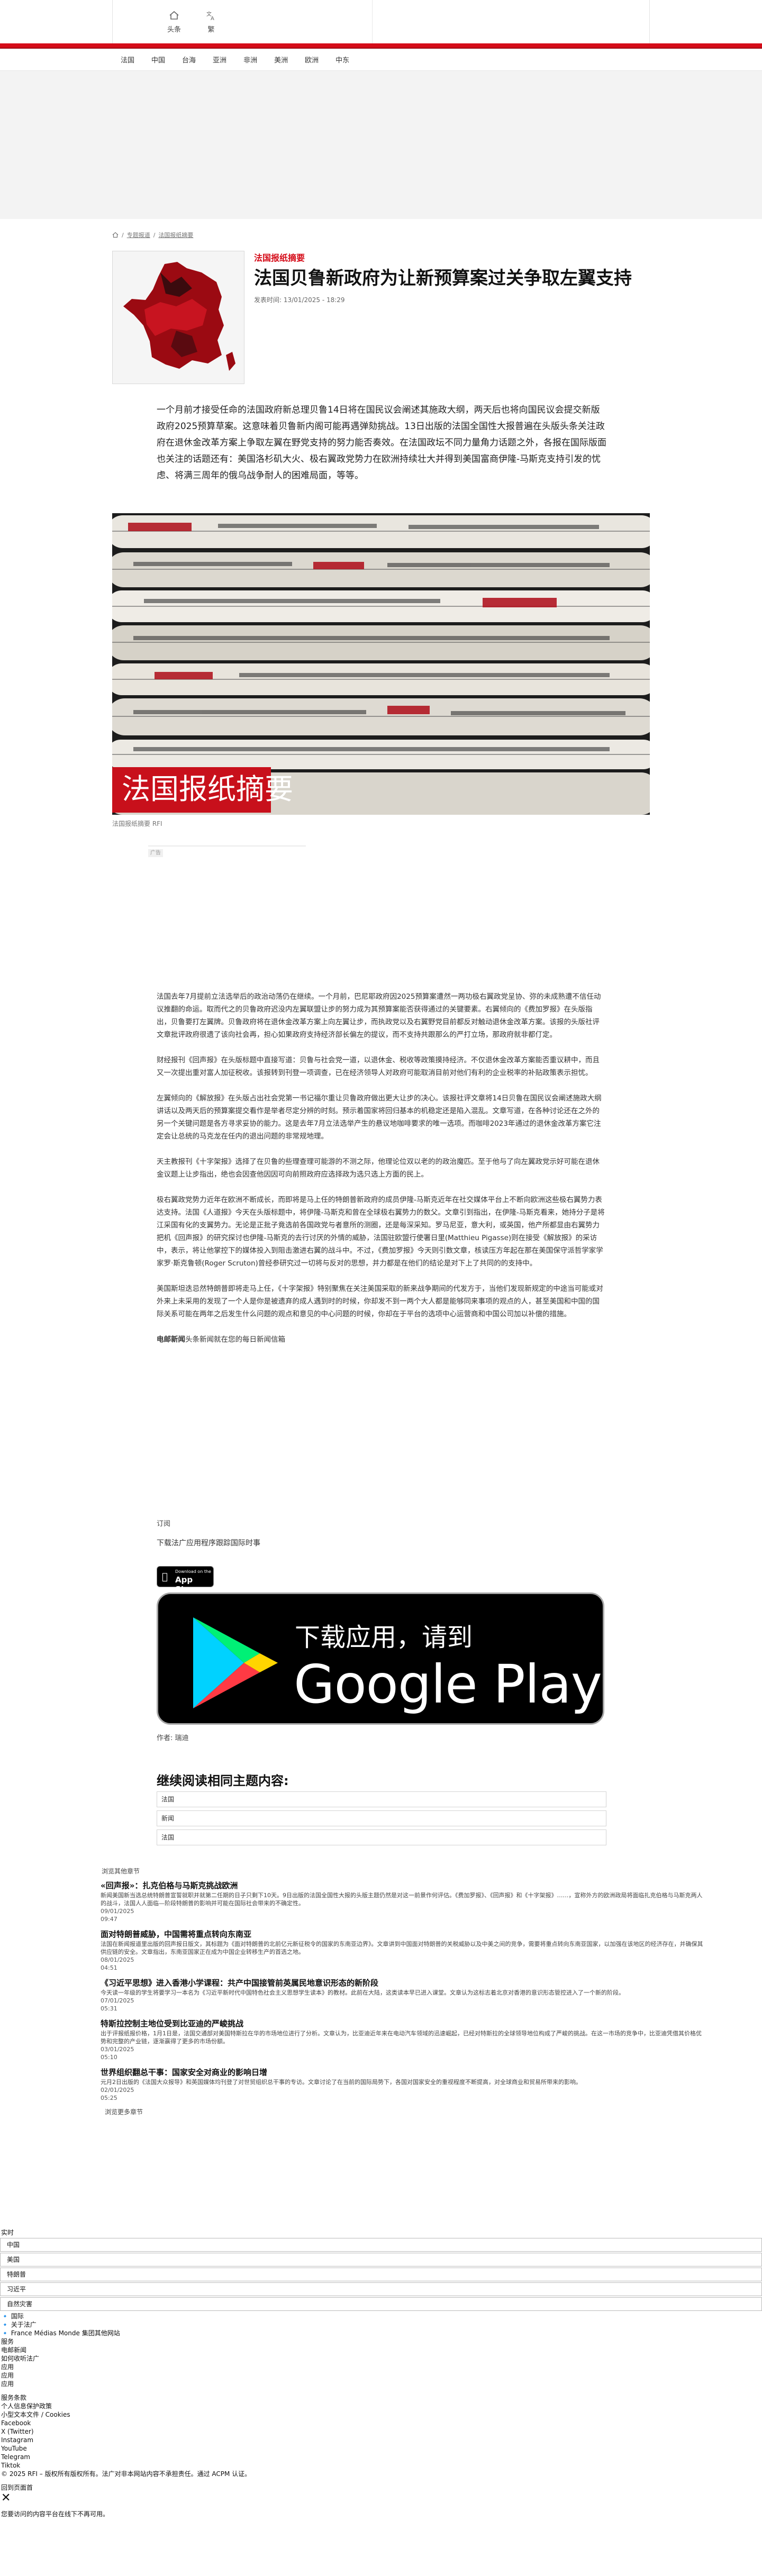 This screenshot has height=2576, width=762. I want to click on svg-text: A, so click(212, 18).